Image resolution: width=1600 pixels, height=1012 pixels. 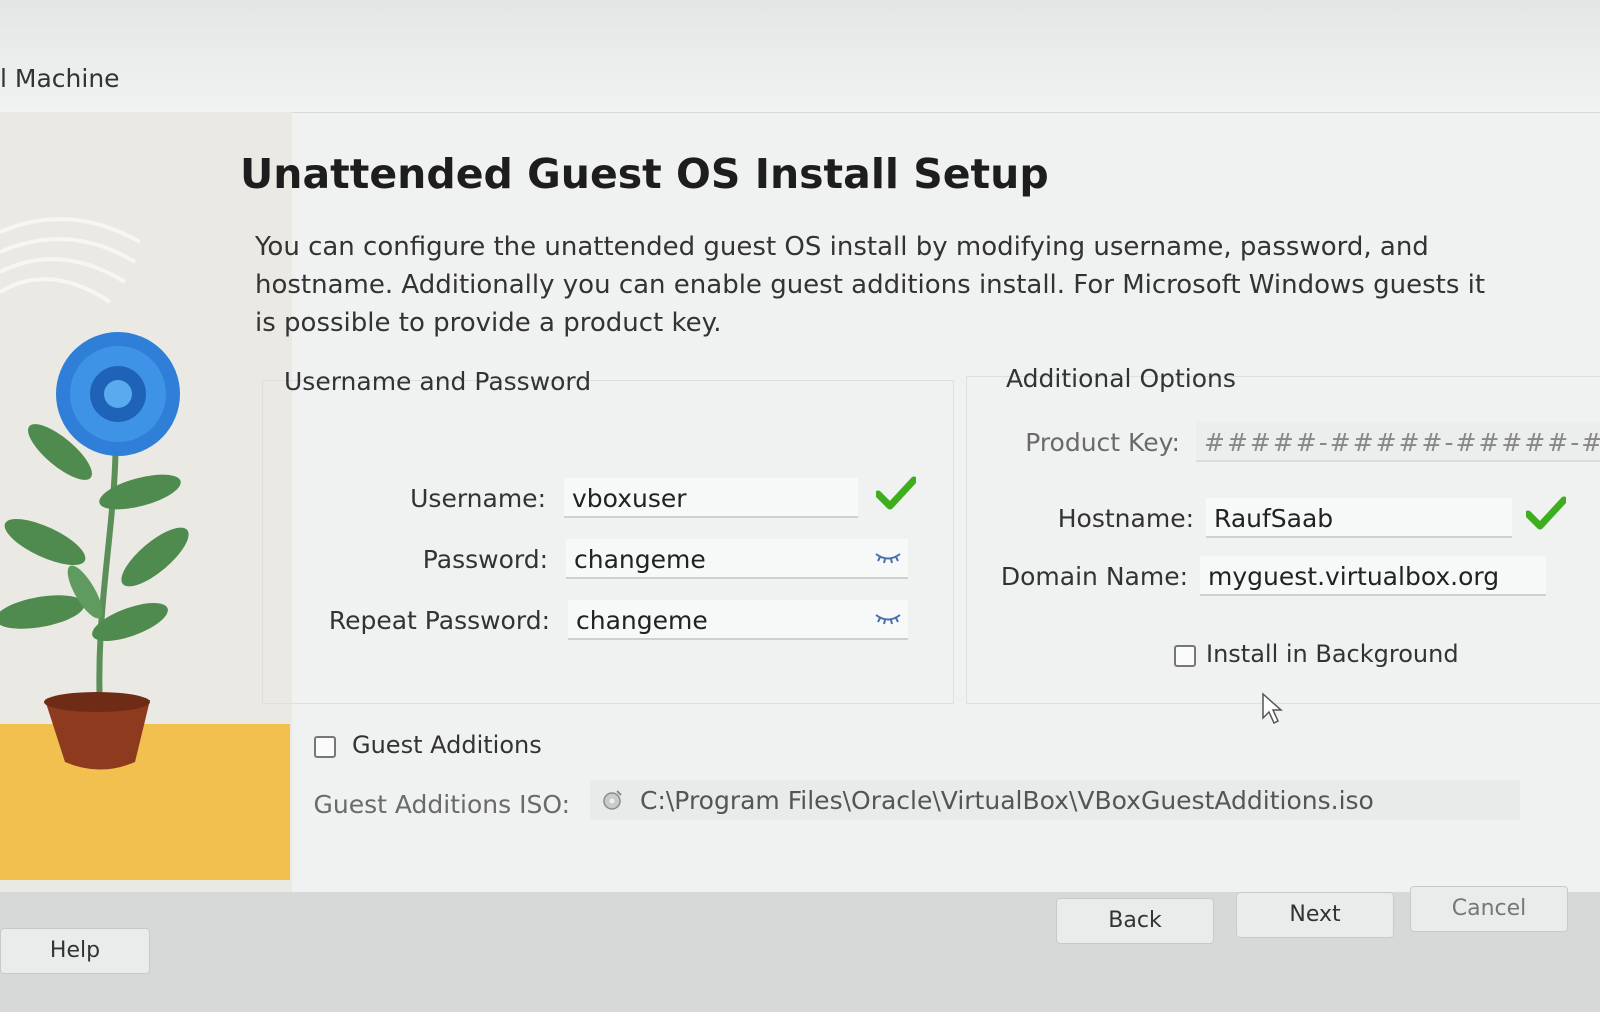 I want to click on window-title: l Machine, so click(x=60, y=78).